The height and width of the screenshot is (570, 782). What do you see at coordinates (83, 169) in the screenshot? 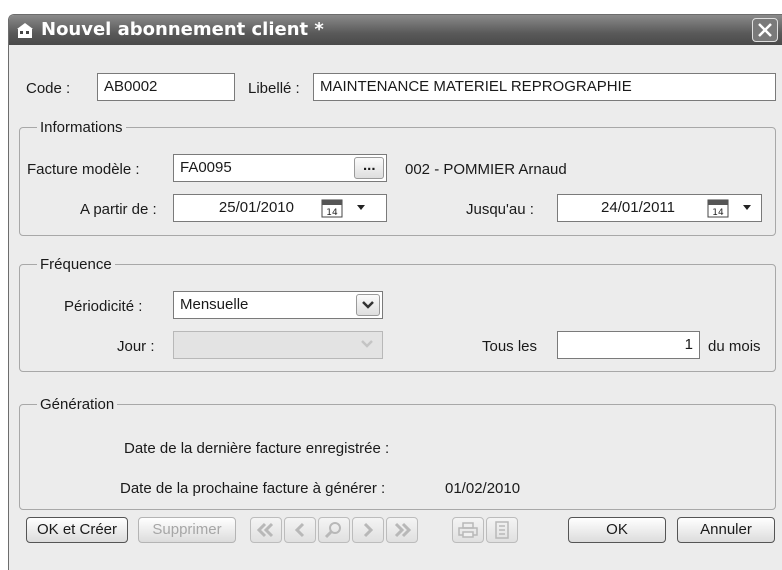
I see `facture-modele-label: Facture modèle :` at bounding box center [83, 169].